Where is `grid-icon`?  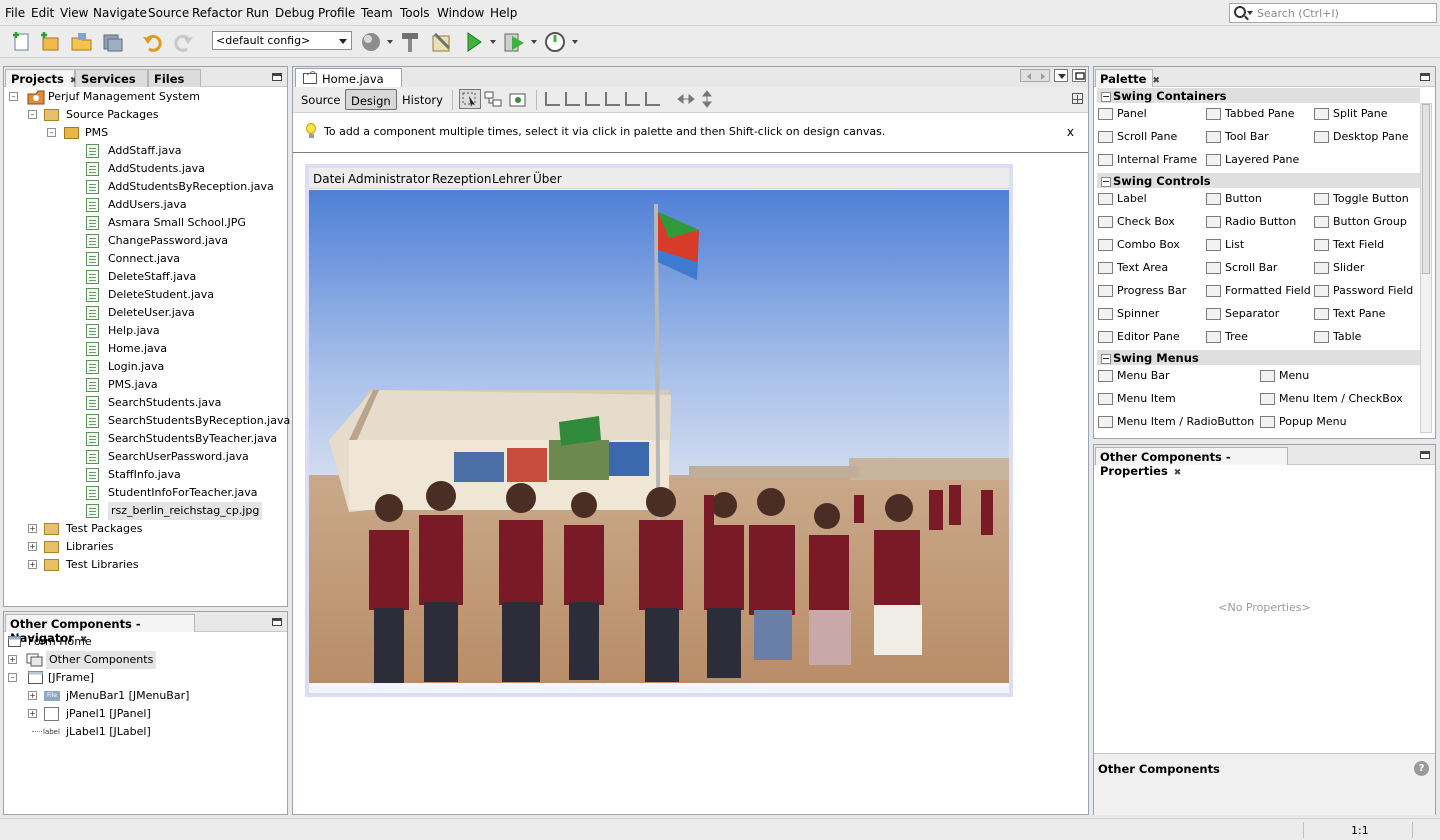
grid-icon is located at coordinates (1077, 98).